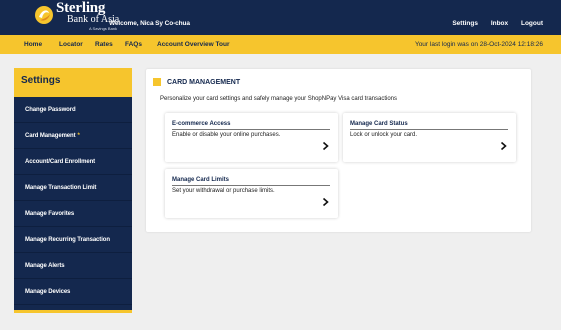 The height and width of the screenshot is (330, 561). Describe the element at coordinates (48, 292) in the screenshot. I see `sidebar-item-label: Manage Devices` at that location.